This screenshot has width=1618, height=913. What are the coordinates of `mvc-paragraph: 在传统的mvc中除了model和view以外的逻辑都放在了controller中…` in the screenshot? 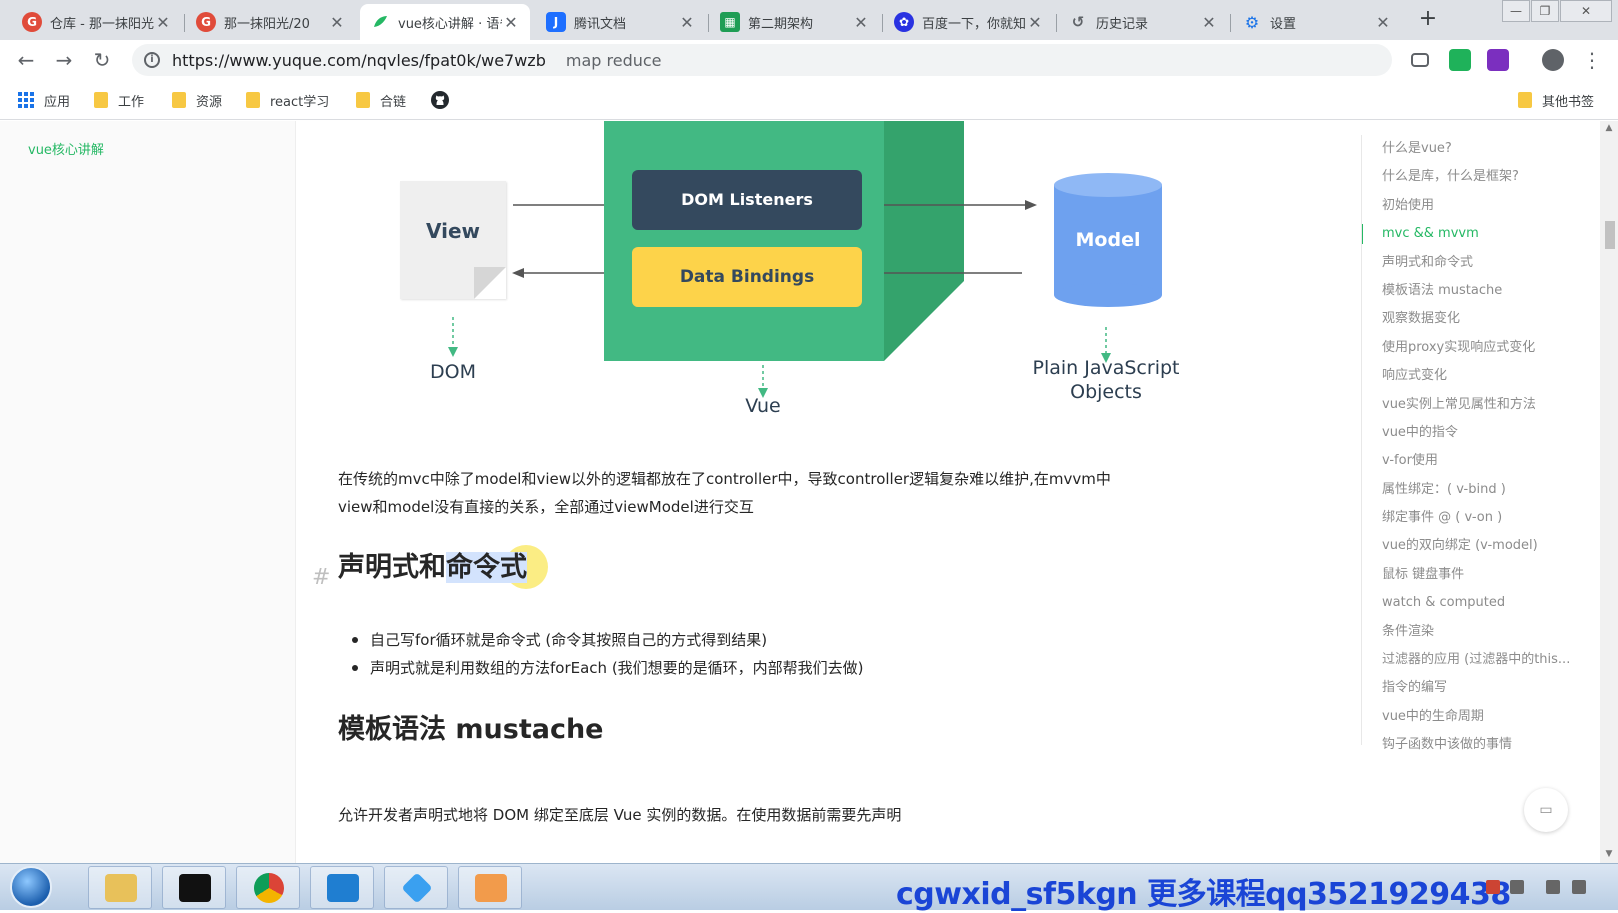 It's located at (778, 493).